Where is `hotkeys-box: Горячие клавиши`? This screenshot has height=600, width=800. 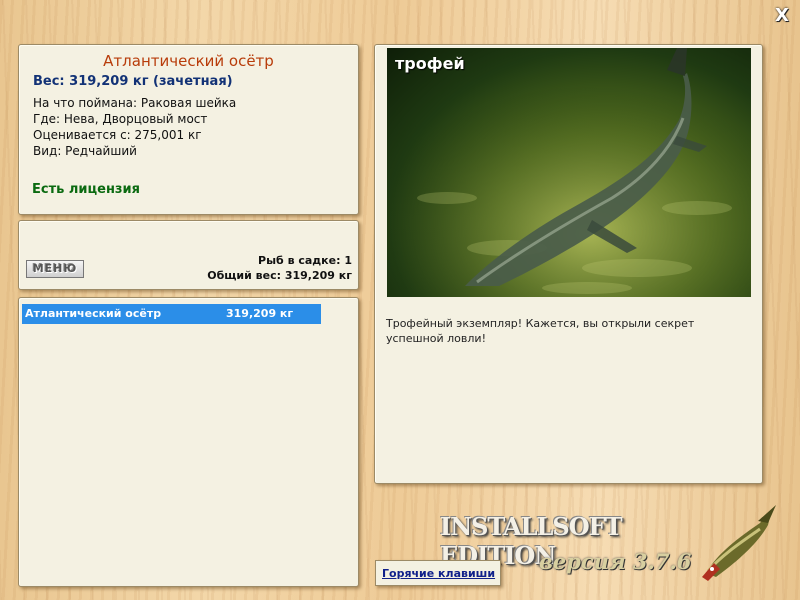
hotkeys-box: Горячие клавиши is located at coordinates (438, 573).